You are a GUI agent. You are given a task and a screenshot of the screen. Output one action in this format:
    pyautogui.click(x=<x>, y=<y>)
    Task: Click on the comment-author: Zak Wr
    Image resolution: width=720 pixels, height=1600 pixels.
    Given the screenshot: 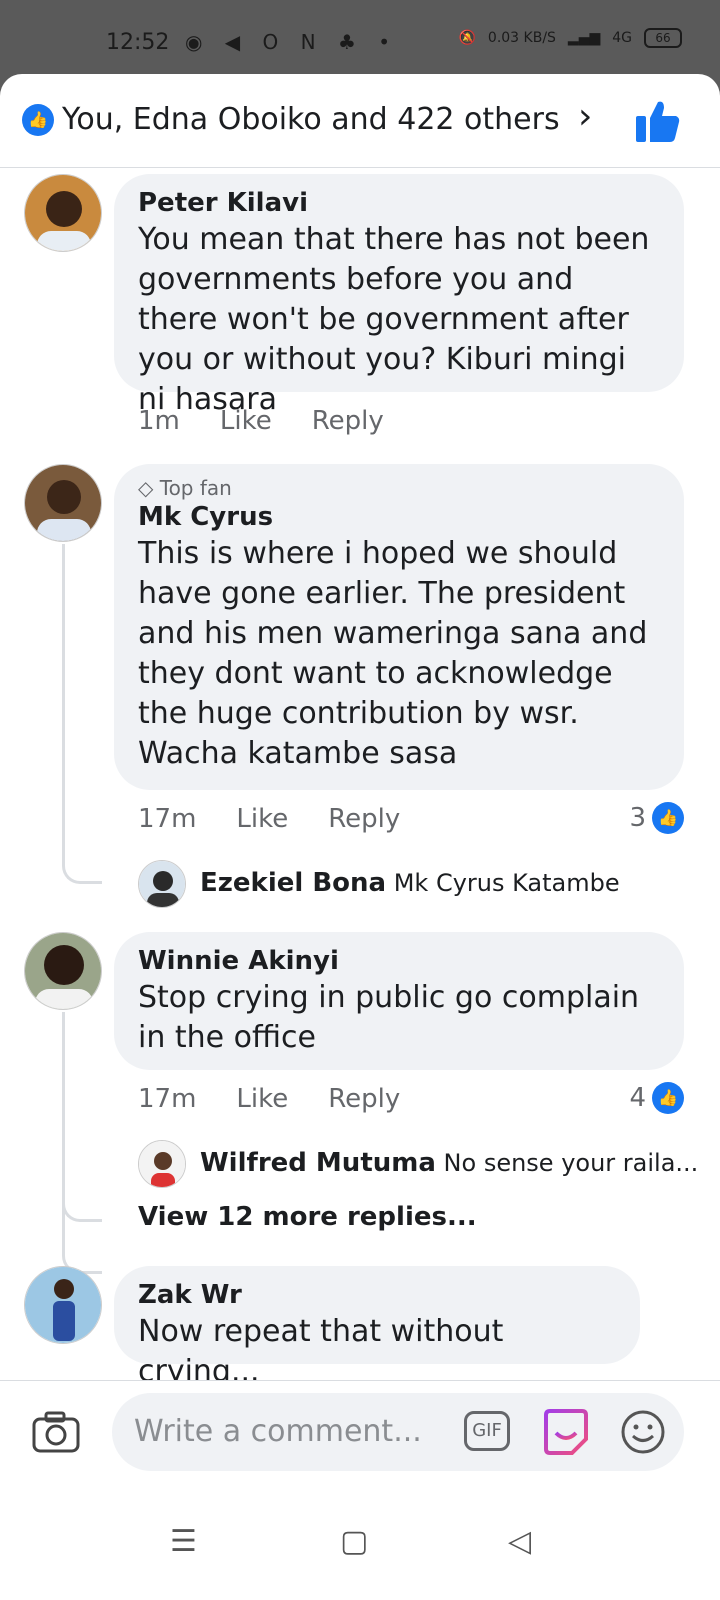 What is the action you would take?
    pyautogui.click(x=377, y=1295)
    